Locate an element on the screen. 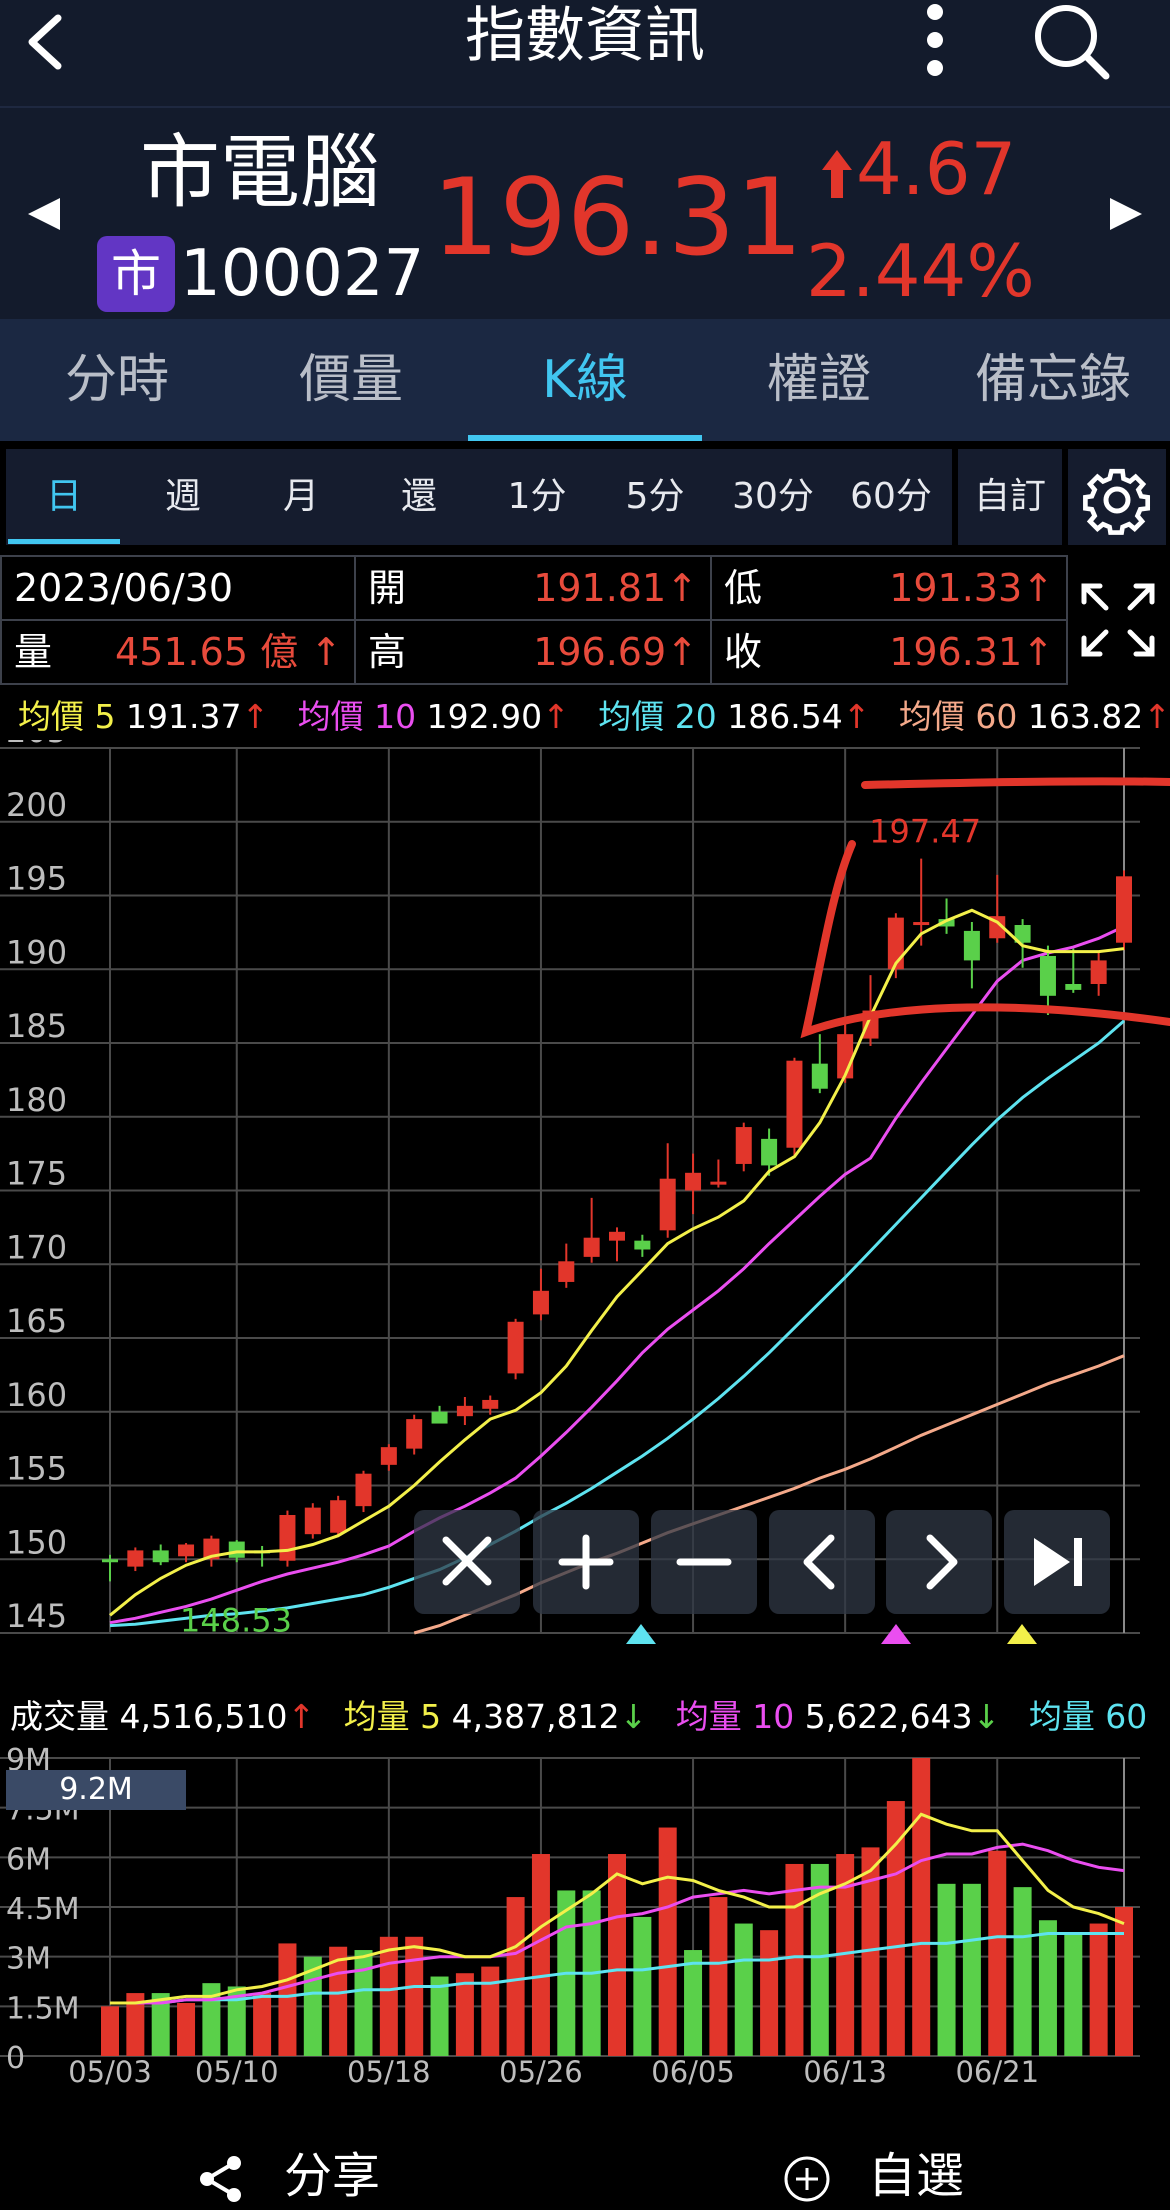  ma20-arrow: ↑ is located at coordinates (856, 716).